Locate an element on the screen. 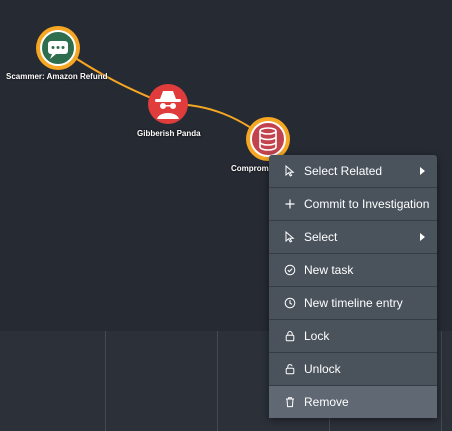  menu-item-select-related: Select Related is located at coordinates (353, 171).